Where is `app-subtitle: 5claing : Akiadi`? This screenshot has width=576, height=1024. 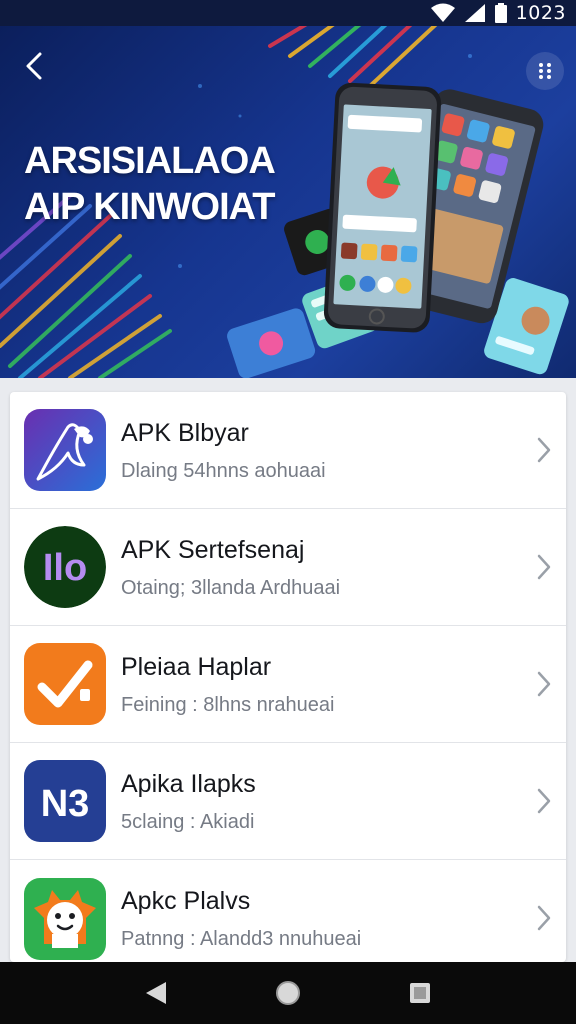
app-subtitle: 5claing : Akiadi is located at coordinates (188, 822).